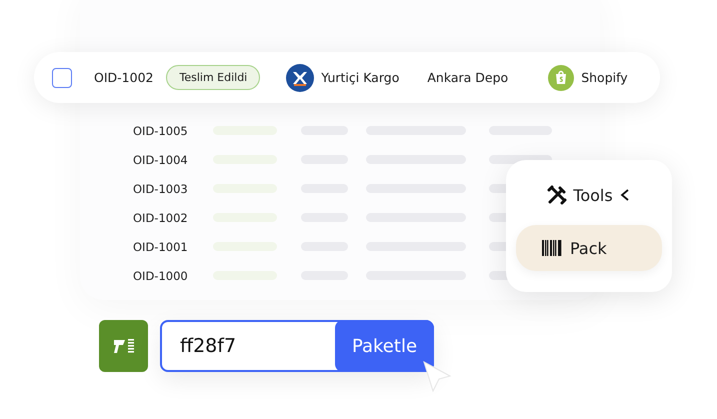 Image resolution: width=717 pixels, height=419 pixels. I want to click on order-id: OID-1000, so click(161, 275).